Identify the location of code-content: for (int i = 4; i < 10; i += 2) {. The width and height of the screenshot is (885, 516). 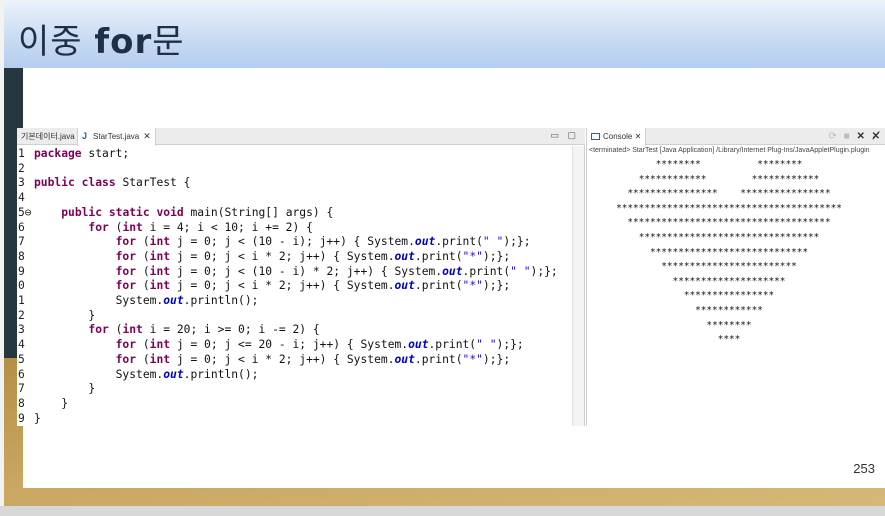
(173, 227).